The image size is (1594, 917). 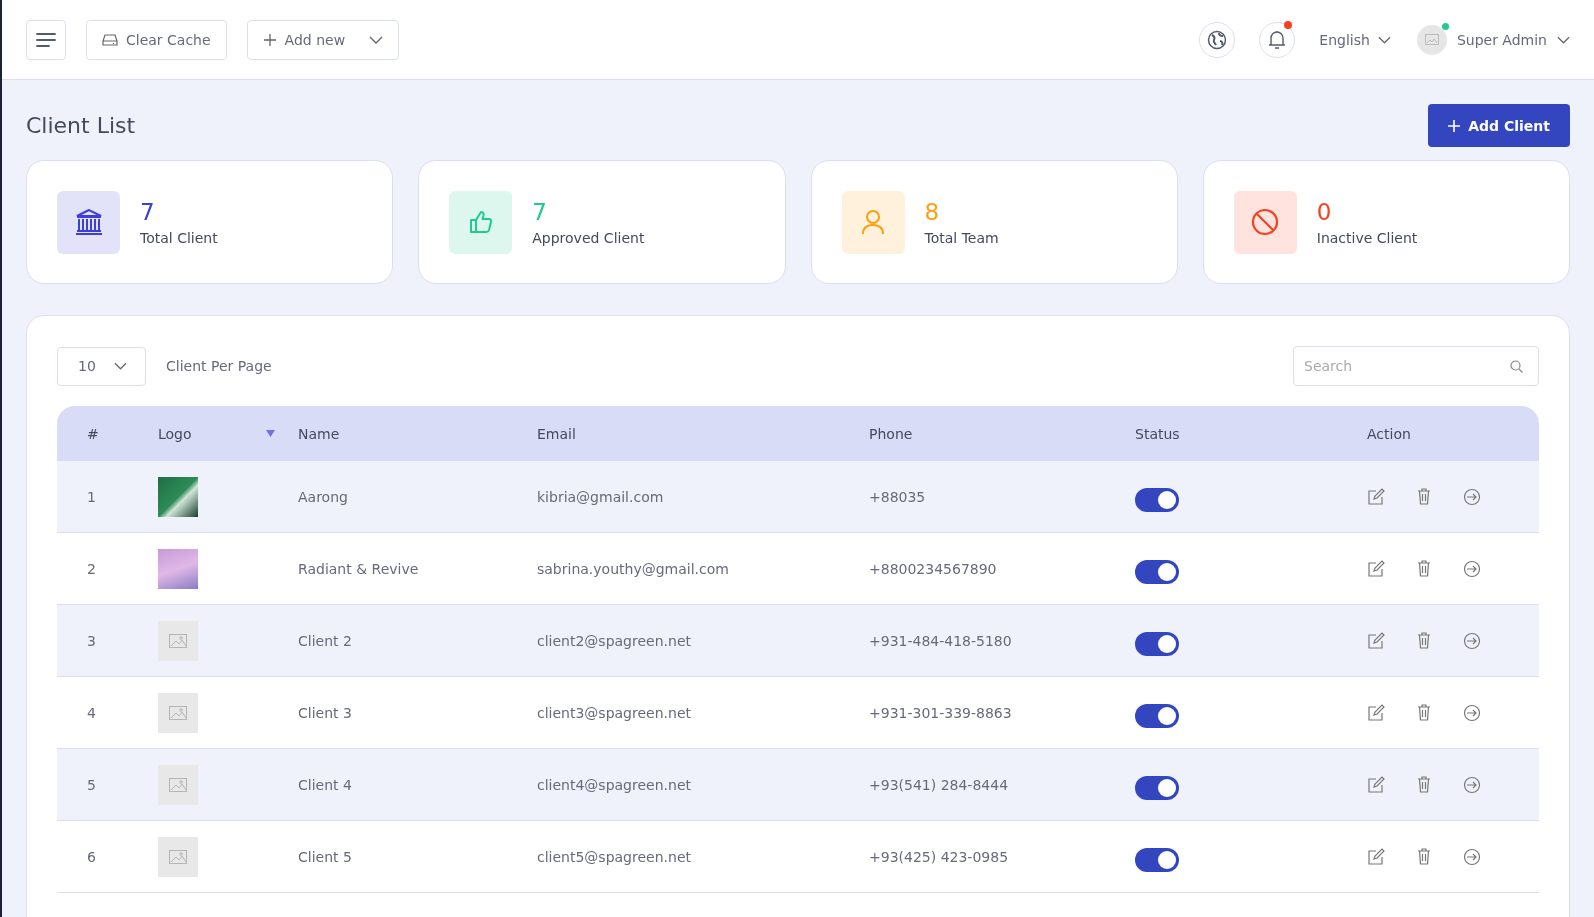 I want to click on bank-icon, so click(x=88, y=222).